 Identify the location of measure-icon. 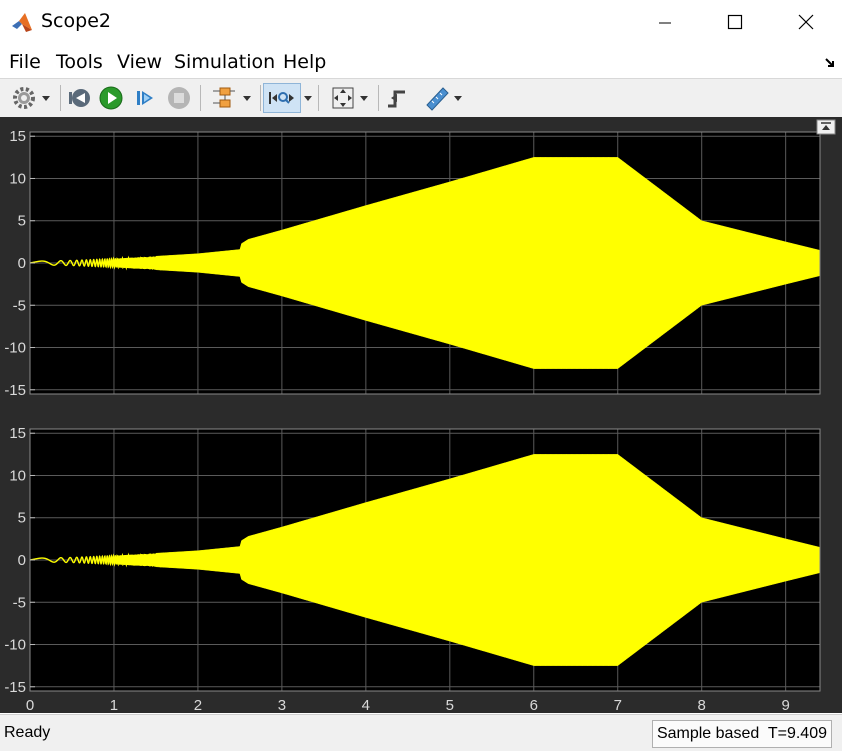
(437, 99).